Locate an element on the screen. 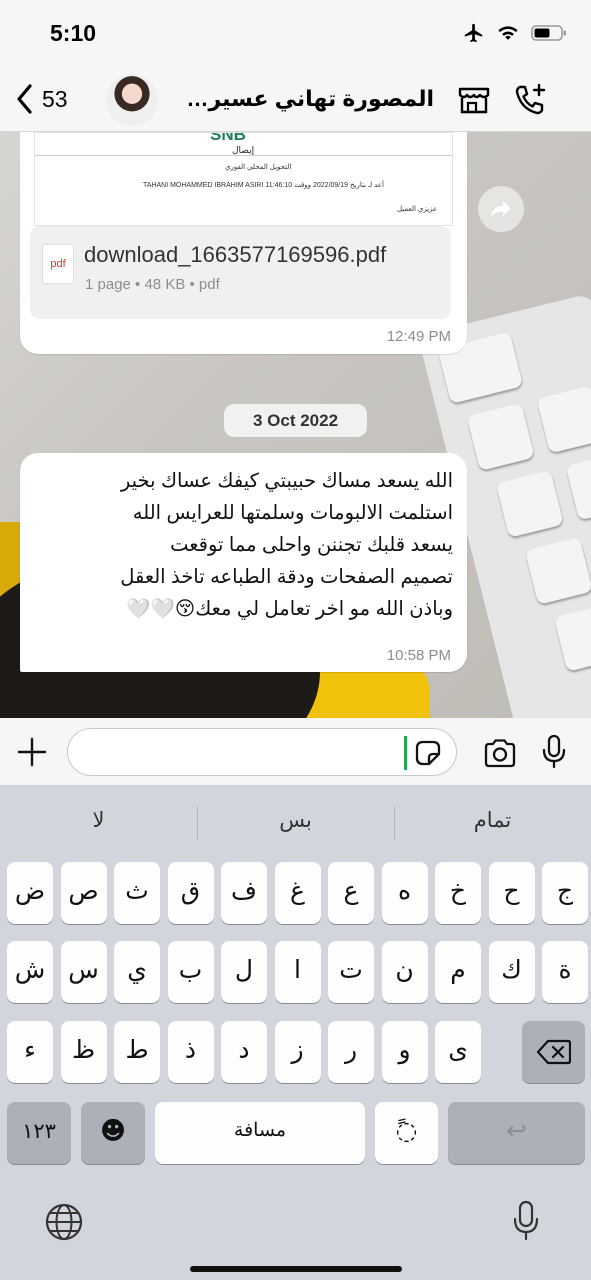 The height and width of the screenshot is (1280, 591). text-caret is located at coordinates (405, 753).